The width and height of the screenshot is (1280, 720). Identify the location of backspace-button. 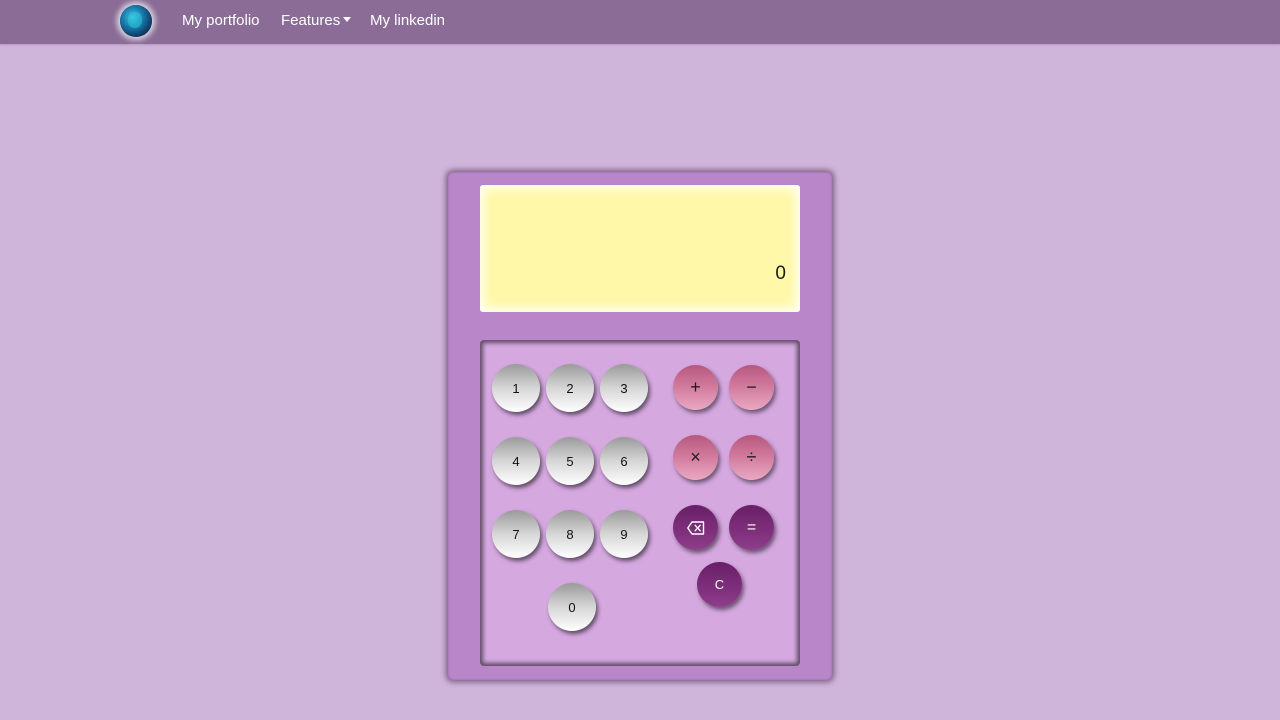
(695, 527).